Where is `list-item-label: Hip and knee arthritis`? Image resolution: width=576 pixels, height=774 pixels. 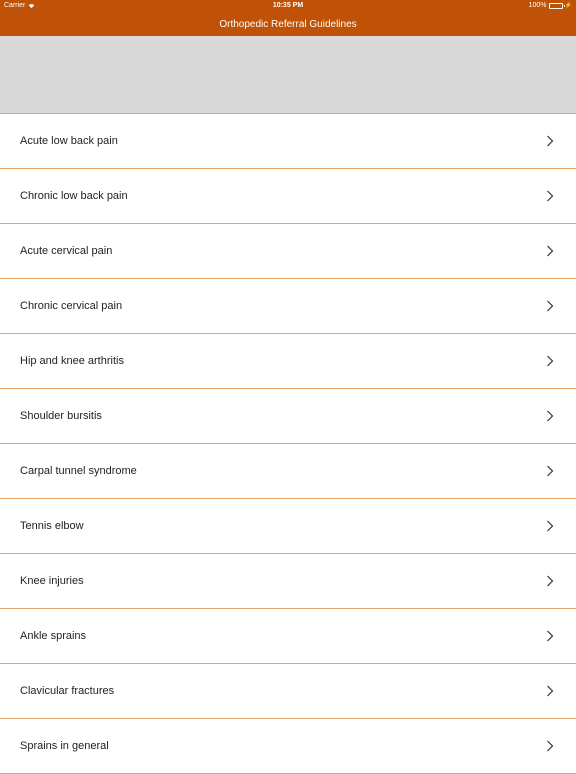
list-item-label: Hip and knee arthritis is located at coordinates (72, 361).